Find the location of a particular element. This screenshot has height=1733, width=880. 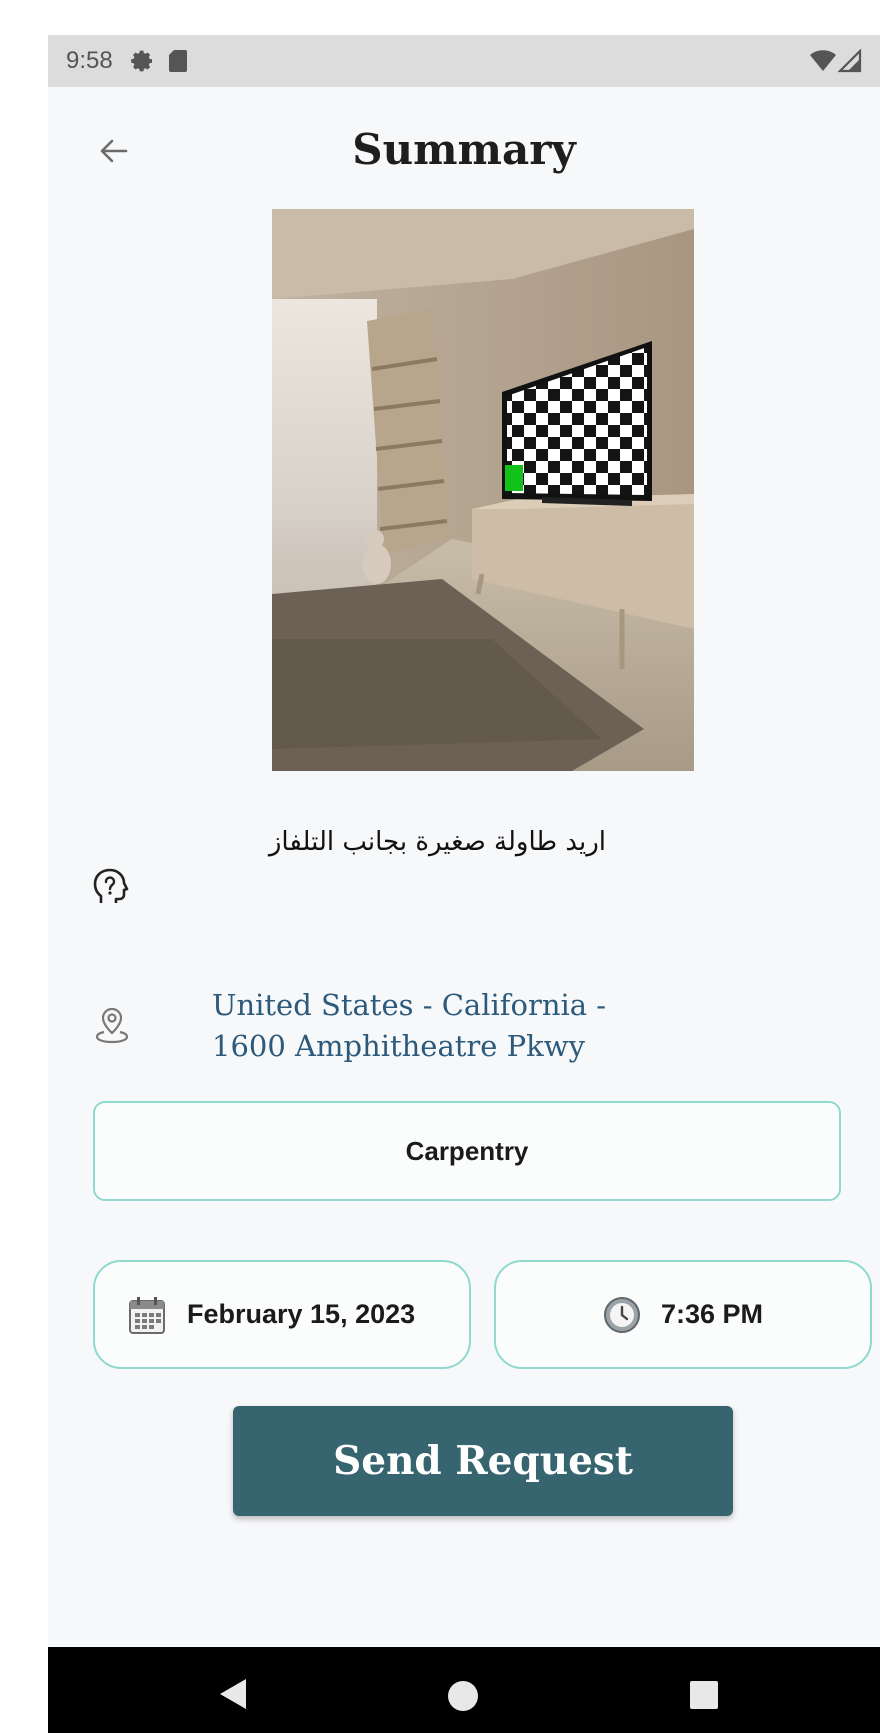

category-field: Carpentry is located at coordinates (467, 1151).